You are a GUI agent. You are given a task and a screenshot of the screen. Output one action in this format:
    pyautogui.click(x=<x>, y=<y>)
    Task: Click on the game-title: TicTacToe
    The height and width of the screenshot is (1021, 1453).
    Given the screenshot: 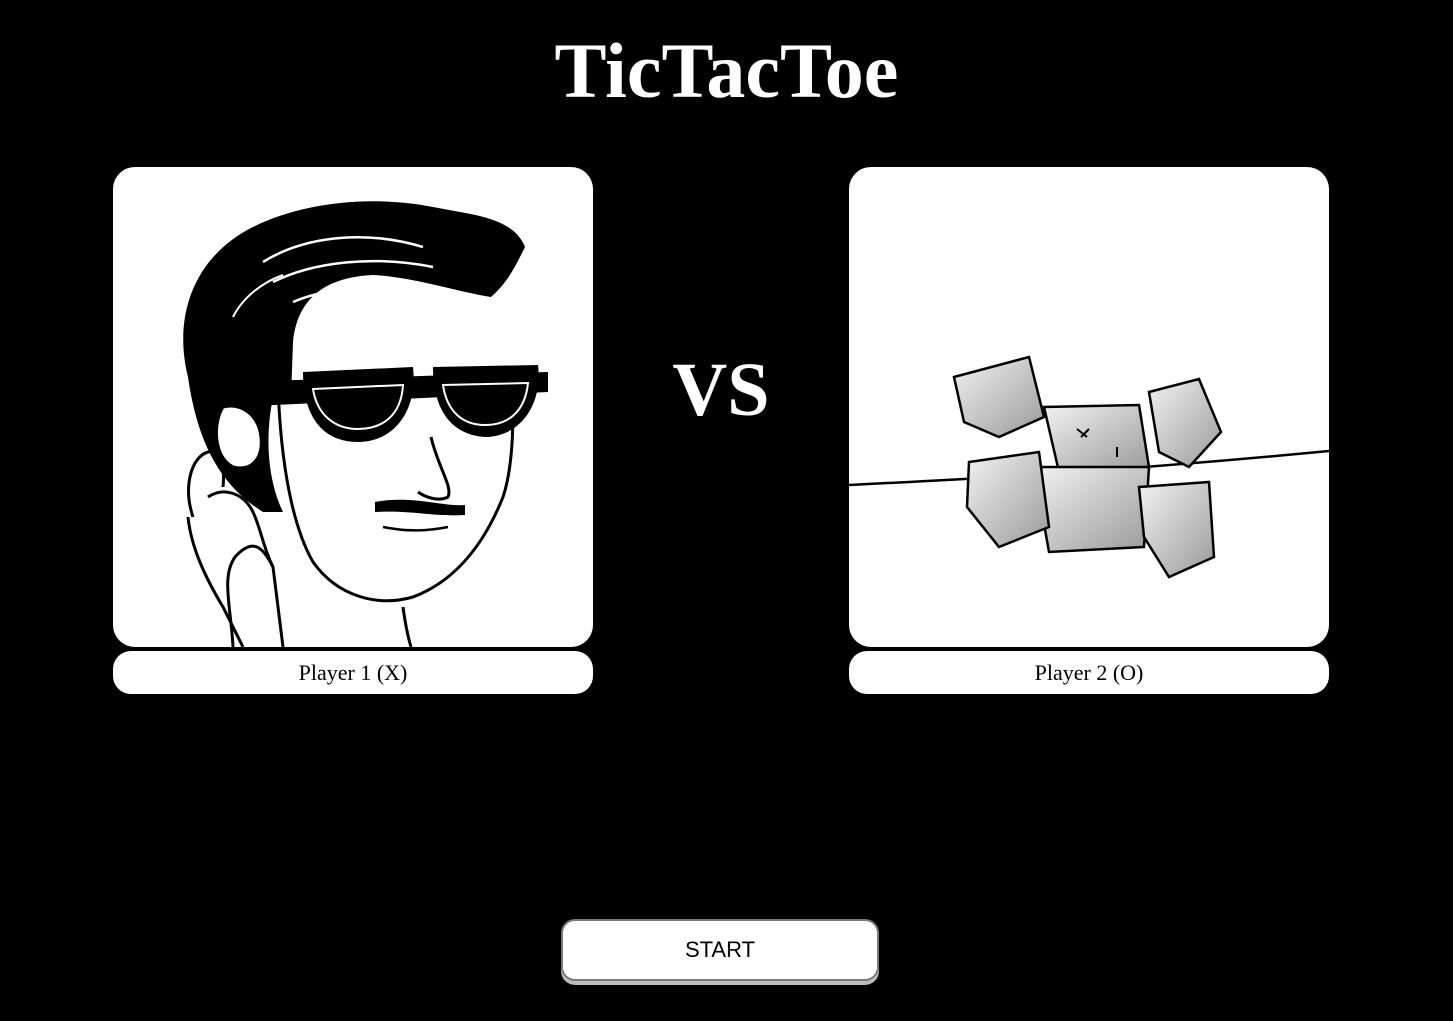 What is the action you would take?
    pyautogui.click(x=726, y=70)
    